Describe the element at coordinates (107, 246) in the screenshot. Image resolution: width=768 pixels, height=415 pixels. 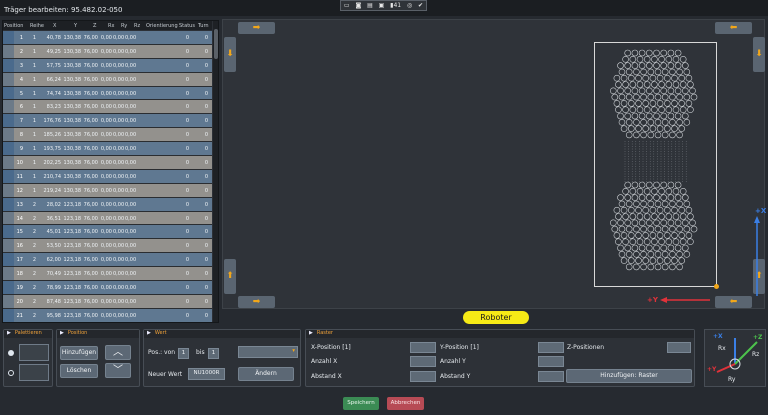
I see `table-row: 16 2 53,50 123,18 76,00 0,00 0,00 0,00 0 0` at that location.